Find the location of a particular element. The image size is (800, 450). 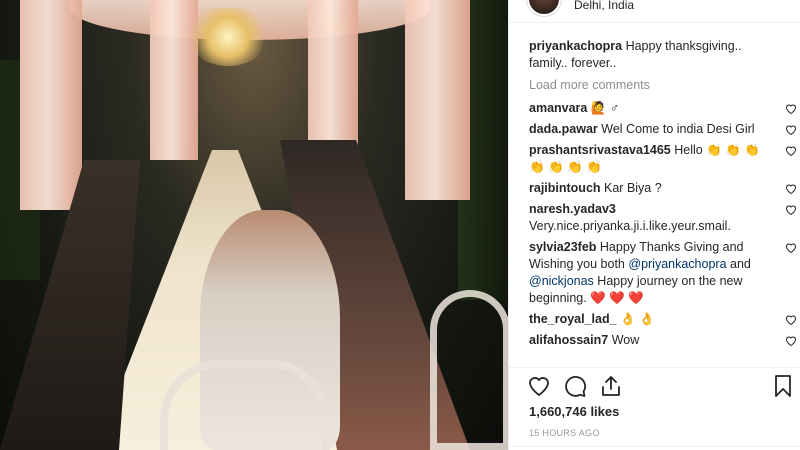

like-count: 1,660,746 likes is located at coordinates (574, 411).